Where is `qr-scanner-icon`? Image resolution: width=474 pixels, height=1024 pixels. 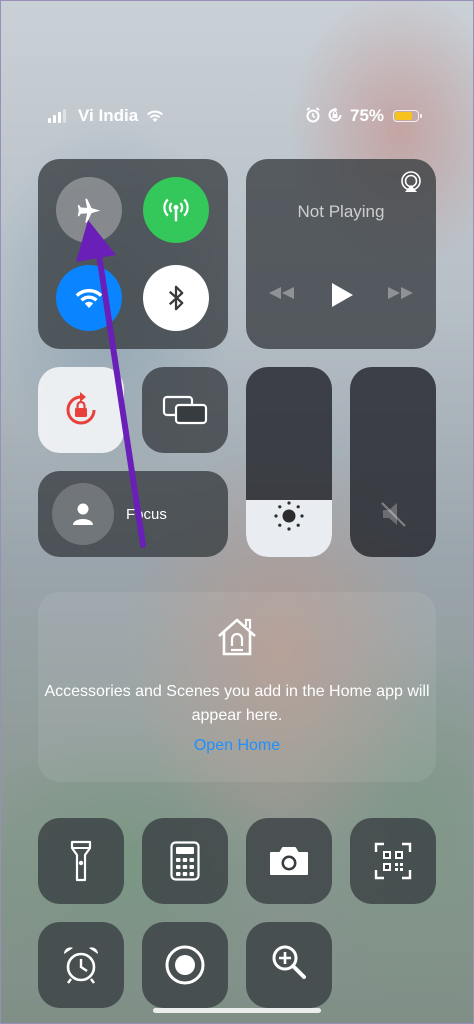 qr-scanner-icon is located at coordinates (393, 861).